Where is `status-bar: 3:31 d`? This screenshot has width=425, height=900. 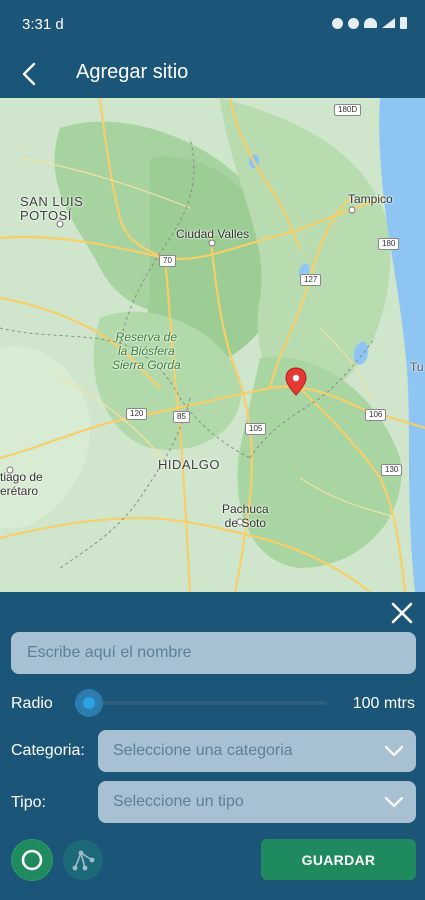
status-bar: 3:31 d is located at coordinates (212, 25).